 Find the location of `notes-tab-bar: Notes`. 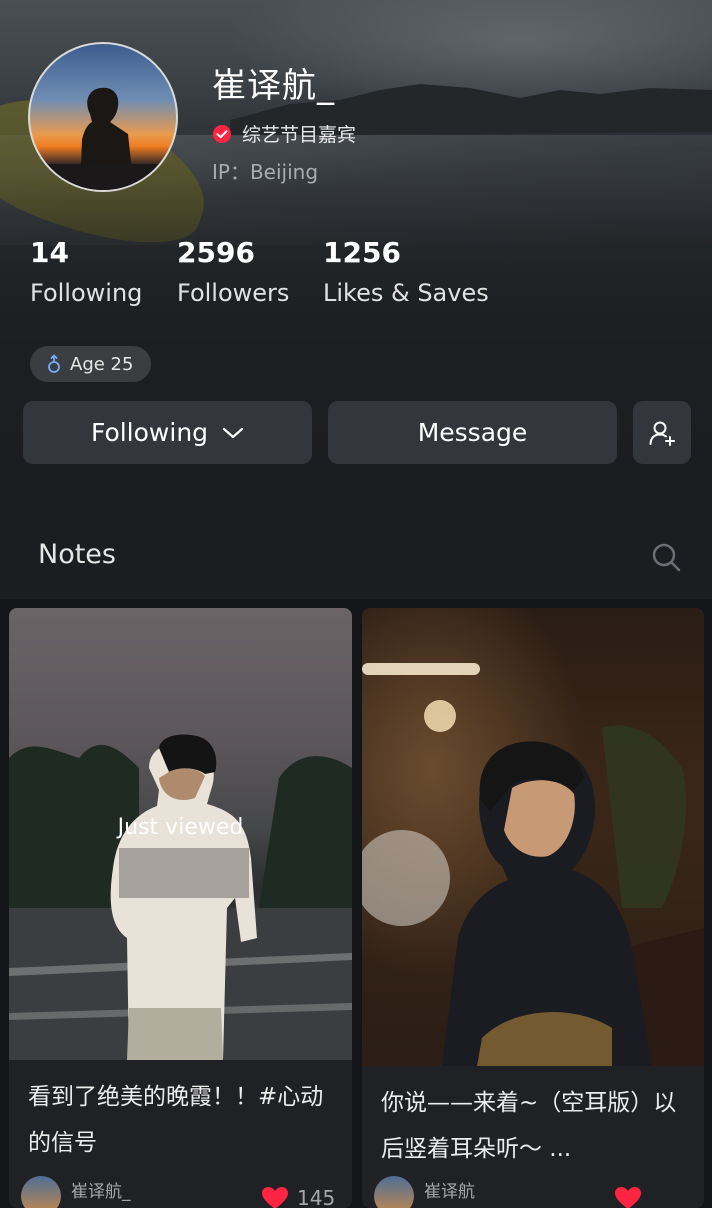

notes-tab-bar: Notes is located at coordinates (356, 558).